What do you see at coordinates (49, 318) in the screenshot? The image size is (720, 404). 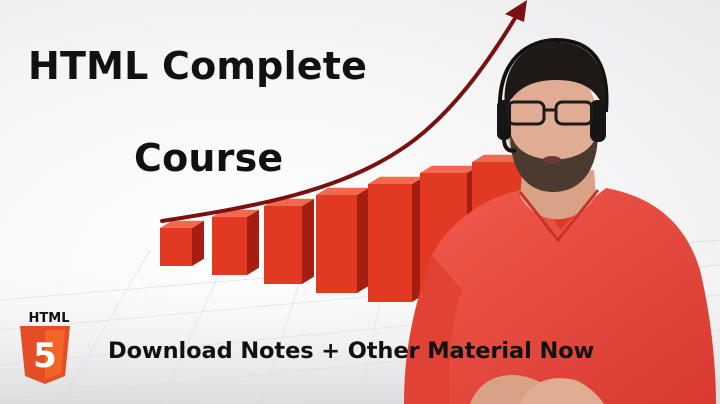 I see `html5-badge-label: HTML` at bounding box center [49, 318].